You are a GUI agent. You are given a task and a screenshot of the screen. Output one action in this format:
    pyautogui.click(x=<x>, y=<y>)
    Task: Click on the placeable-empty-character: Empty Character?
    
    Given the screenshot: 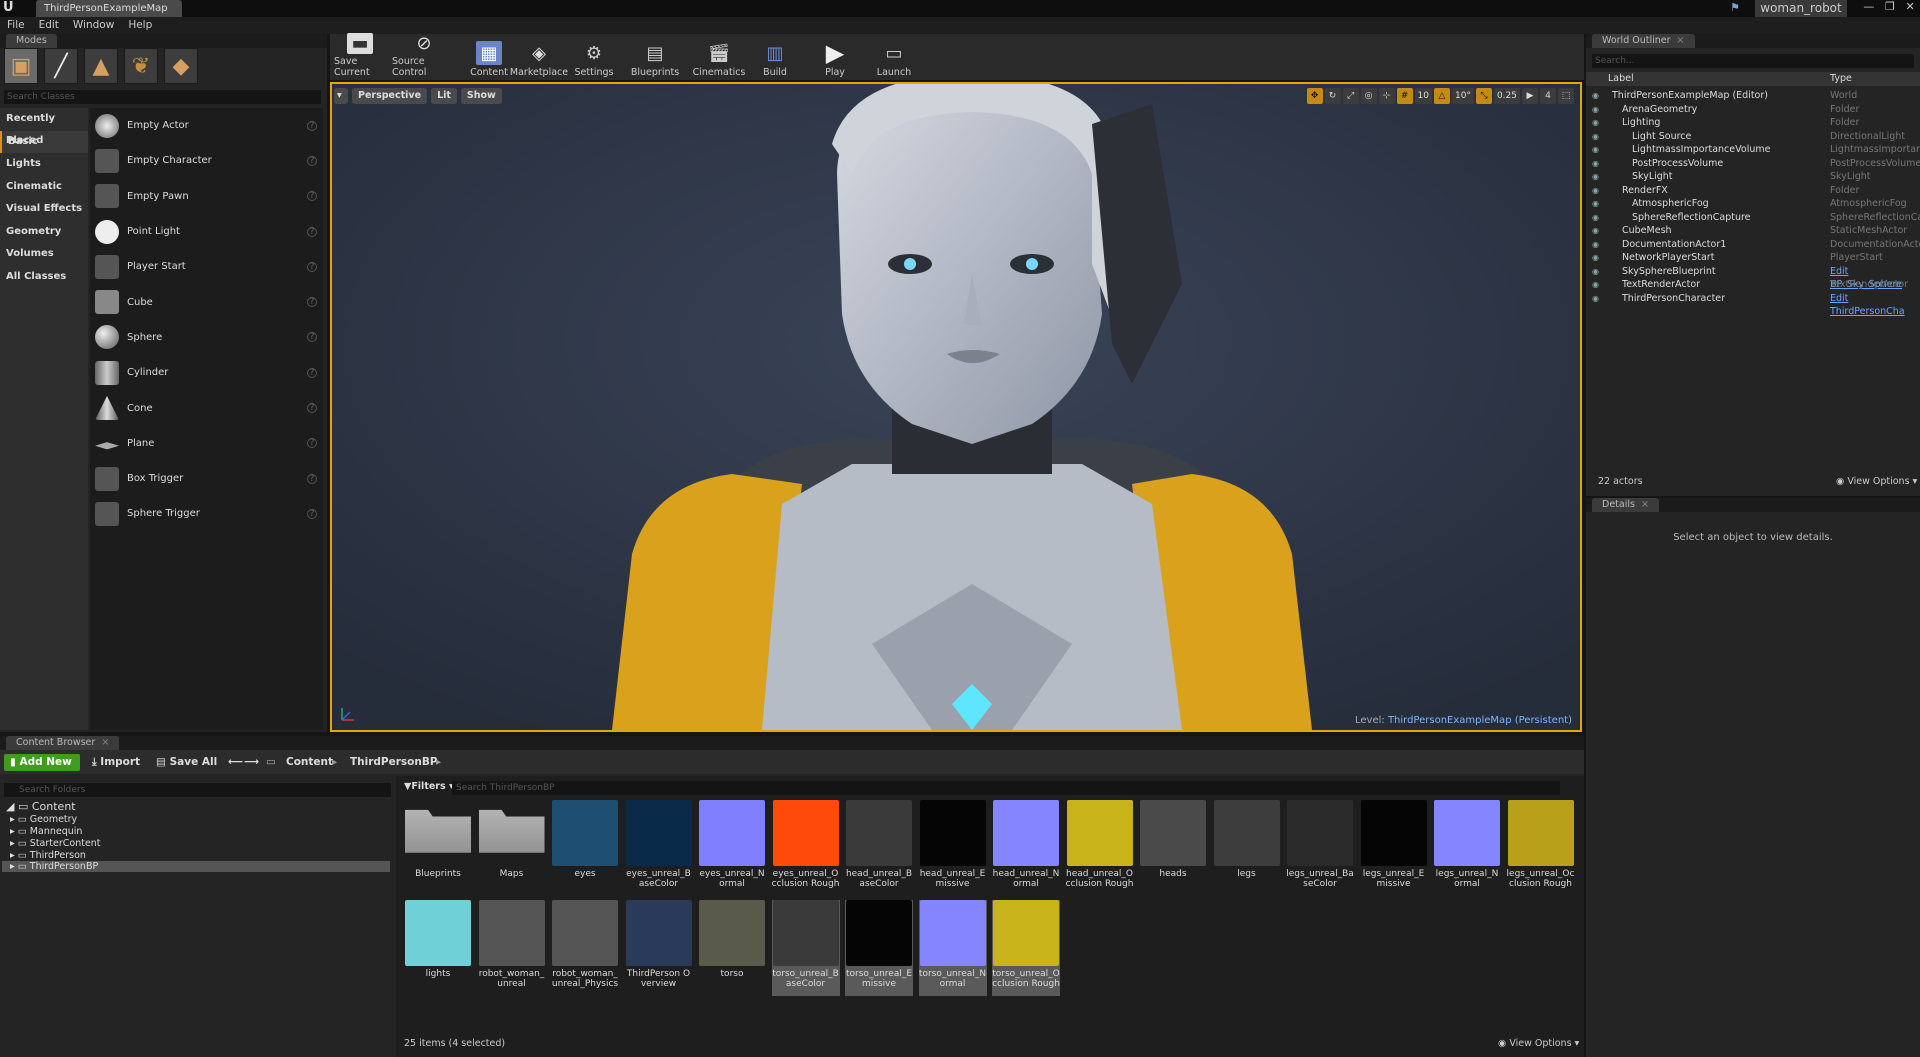 What is the action you would take?
    pyautogui.click(x=206, y=160)
    